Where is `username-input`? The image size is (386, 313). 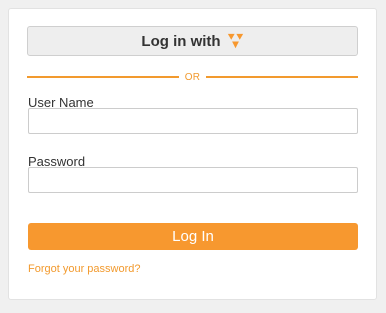
username-input is located at coordinates (193, 121).